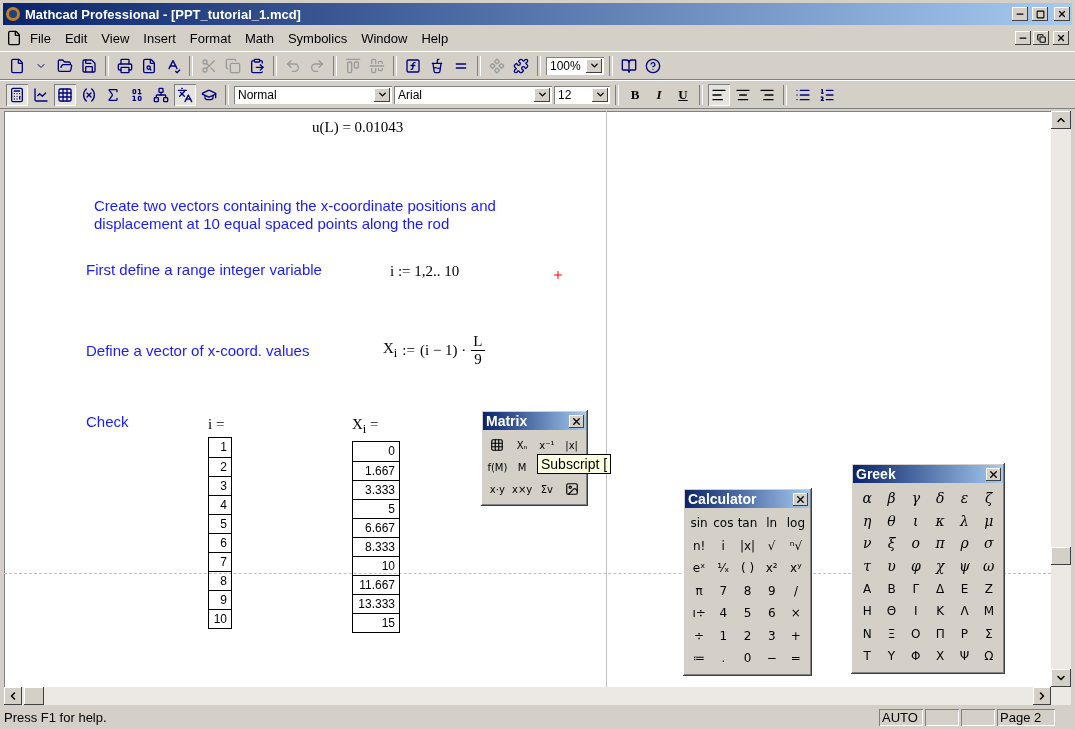 This screenshot has width=1075, height=729. What do you see at coordinates (522, 489) in the screenshot?
I see `palette-key: x×y` at bounding box center [522, 489].